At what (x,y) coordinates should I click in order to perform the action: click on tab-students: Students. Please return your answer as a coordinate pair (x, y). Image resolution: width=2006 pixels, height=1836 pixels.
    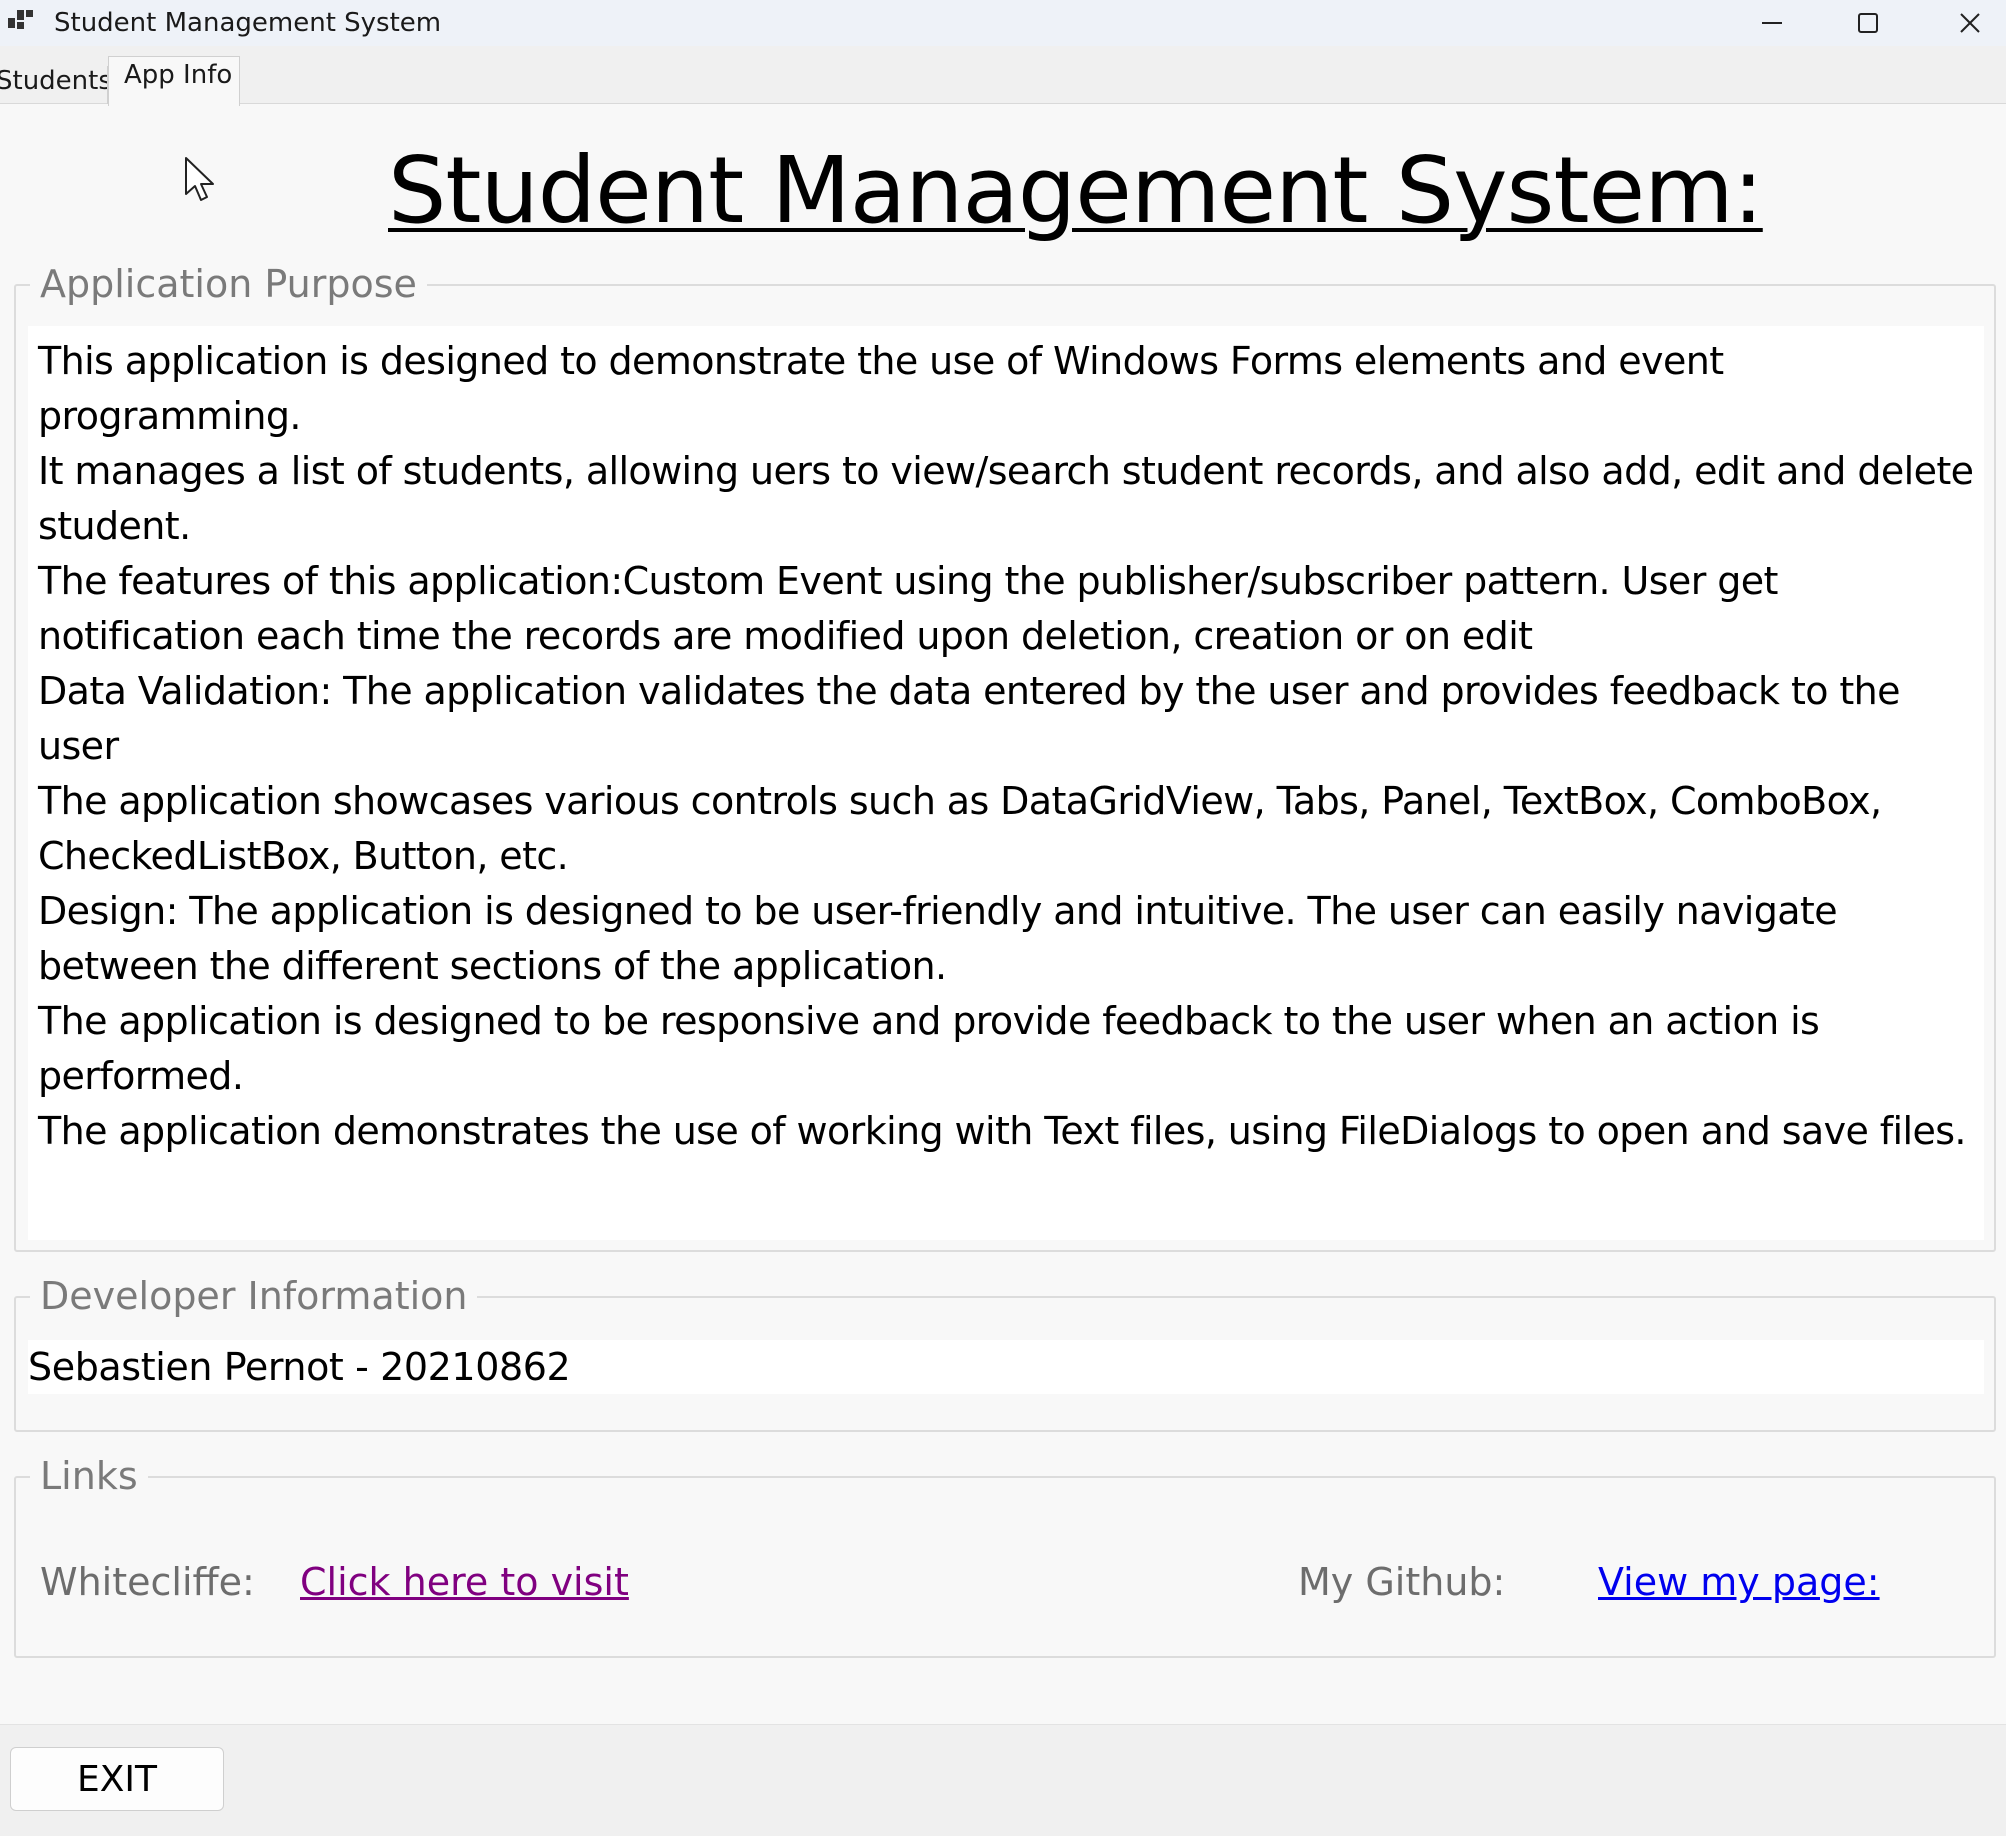
    Looking at the image, I should click on (54, 85).